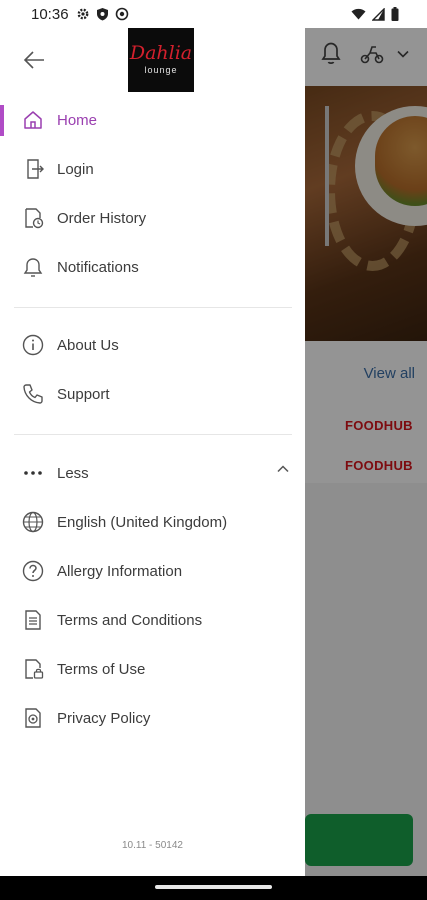 The width and height of the screenshot is (427, 900). What do you see at coordinates (33, 345) in the screenshot?
I see `info-icon` at bounding box center [33, 345].